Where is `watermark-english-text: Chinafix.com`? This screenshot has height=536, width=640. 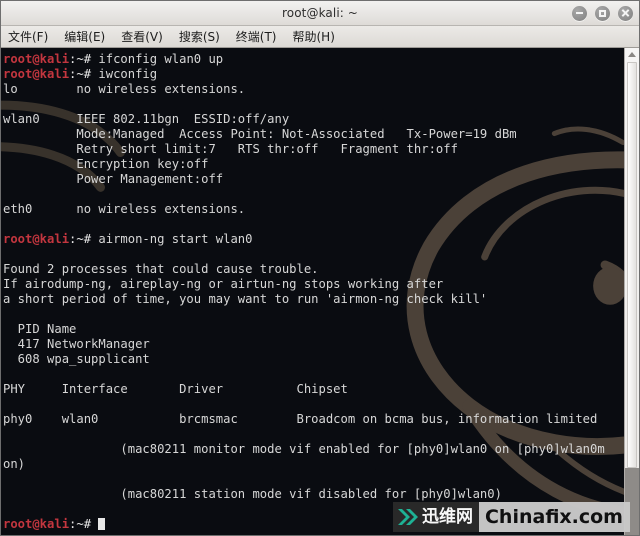
watermark-english-text: Chinafix.com is located at coordinates (553, 516).